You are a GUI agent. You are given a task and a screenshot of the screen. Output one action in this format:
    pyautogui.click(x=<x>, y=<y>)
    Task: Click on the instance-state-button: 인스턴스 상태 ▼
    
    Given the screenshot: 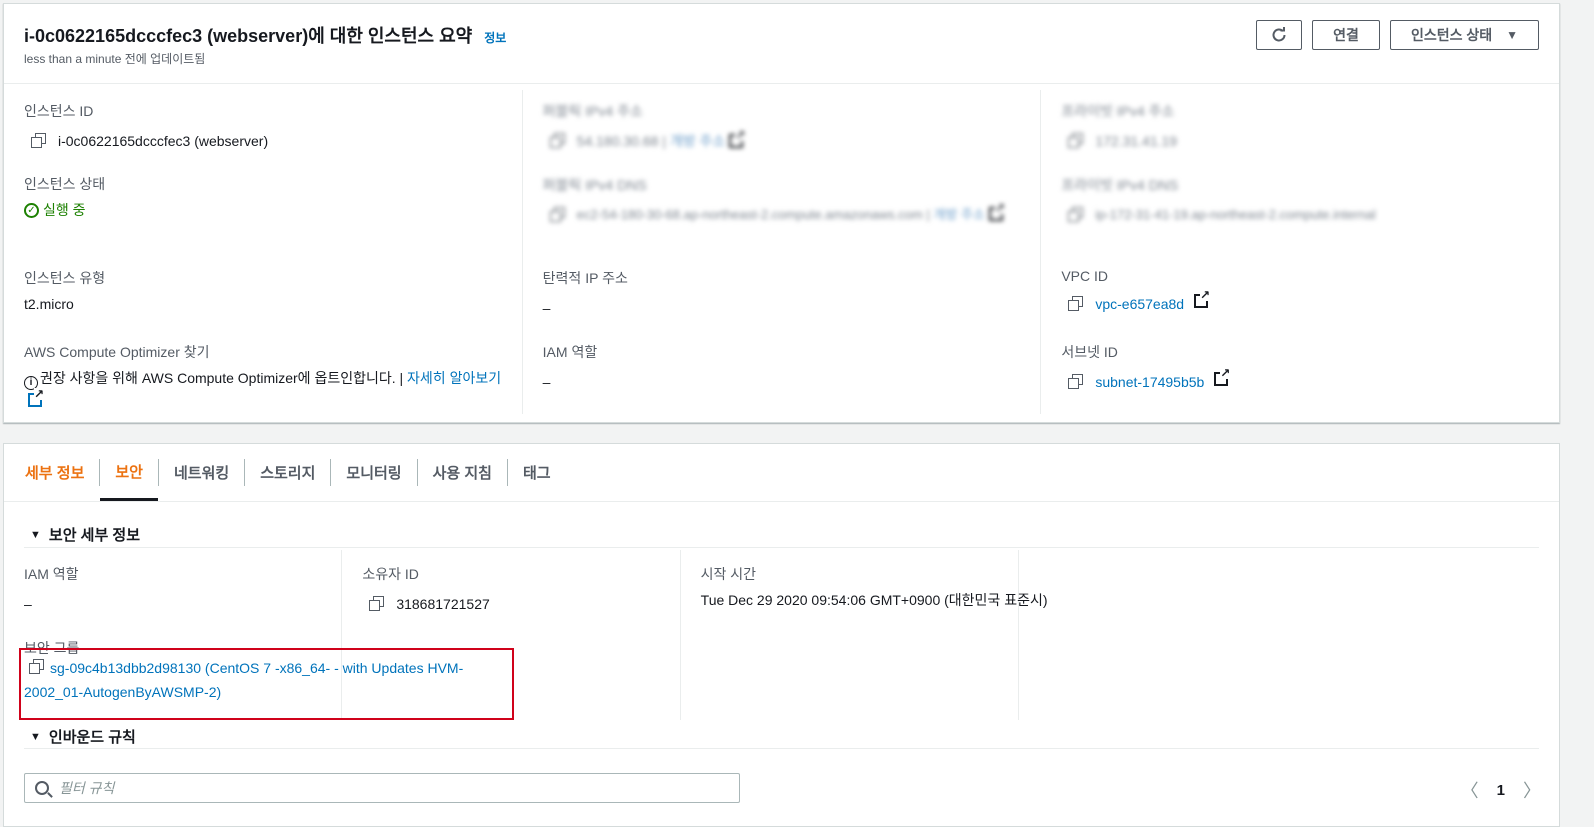 What is the action you would take?
    pyautogui.click(x=1464, y=35)
    